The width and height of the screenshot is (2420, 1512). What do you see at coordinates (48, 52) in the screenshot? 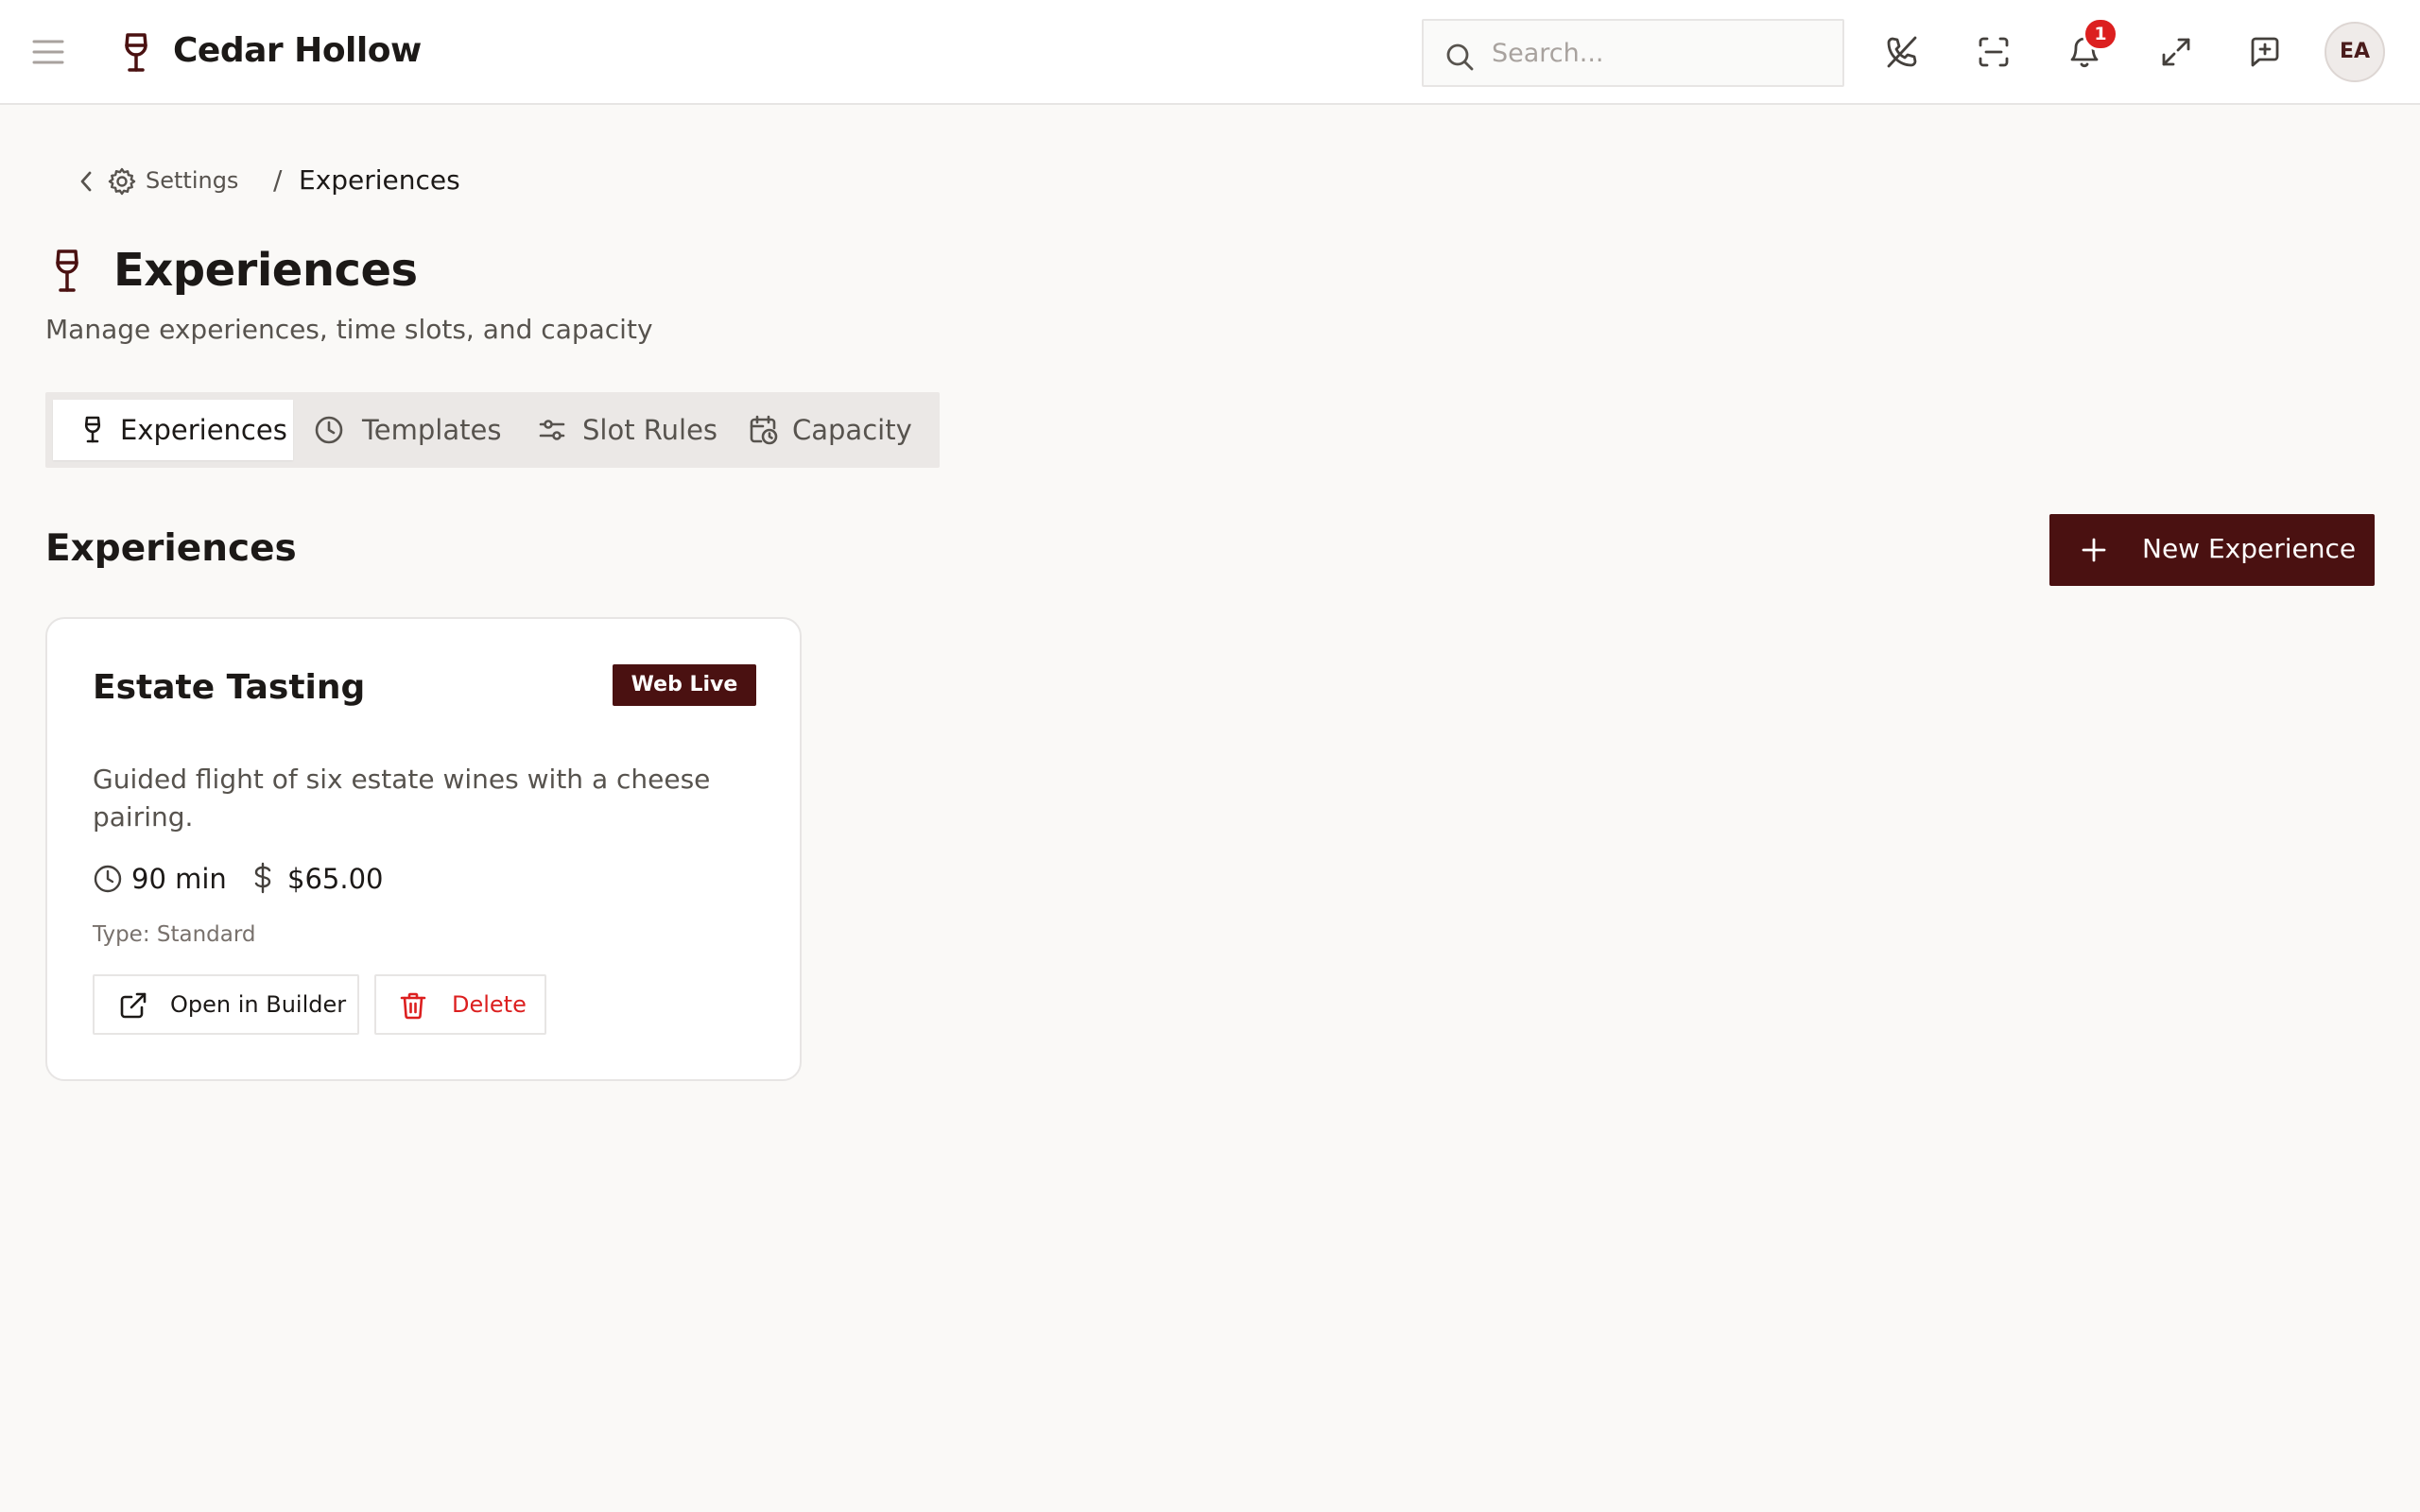
I see `menu-icon` at bounding box center [48, 52].